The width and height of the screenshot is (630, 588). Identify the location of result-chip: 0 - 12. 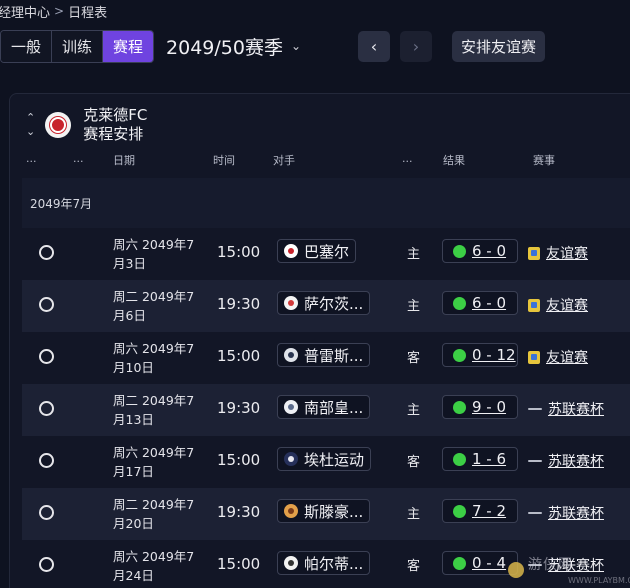
(480, 355).